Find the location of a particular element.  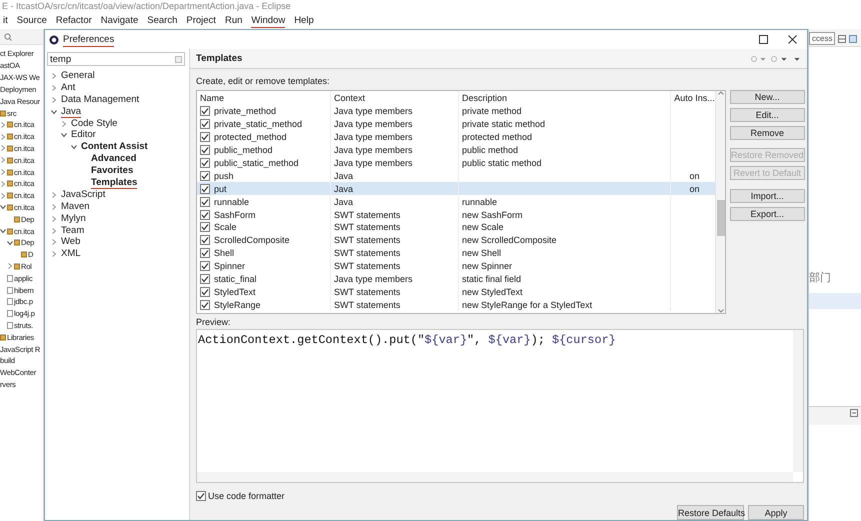

template-row: Shell SWT statements new Shell is located at coordinates (456, 253).